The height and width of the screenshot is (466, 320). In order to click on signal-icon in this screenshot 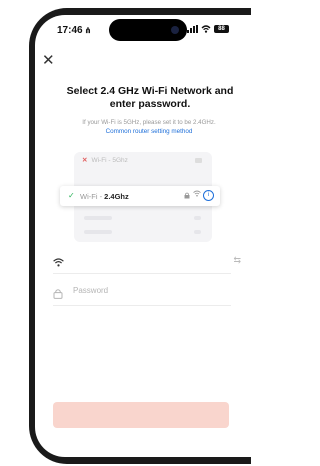, I will do `click(192, 29)`.